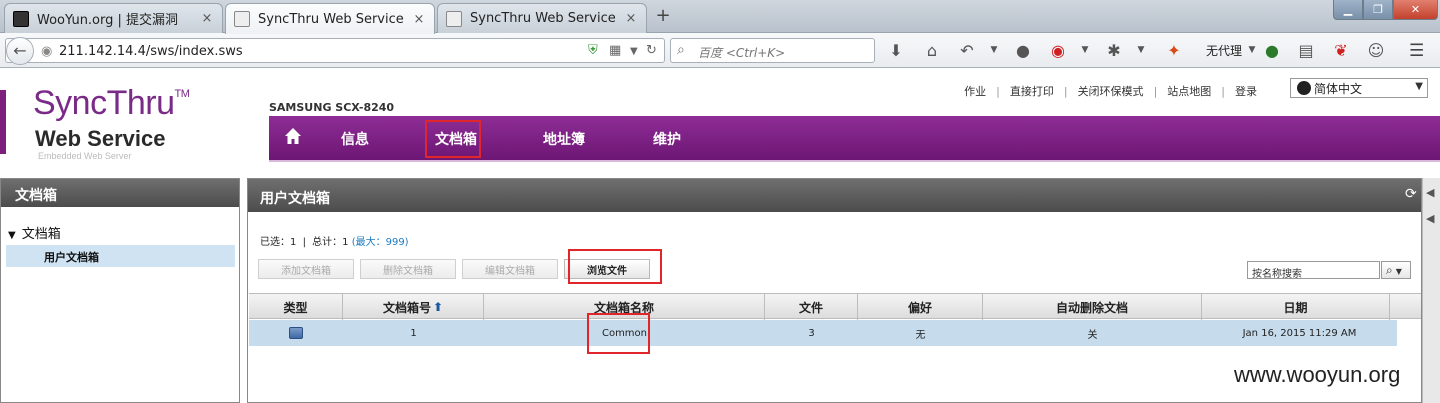  I want to click on proxy-label: 无代理, so click(1224, 50).